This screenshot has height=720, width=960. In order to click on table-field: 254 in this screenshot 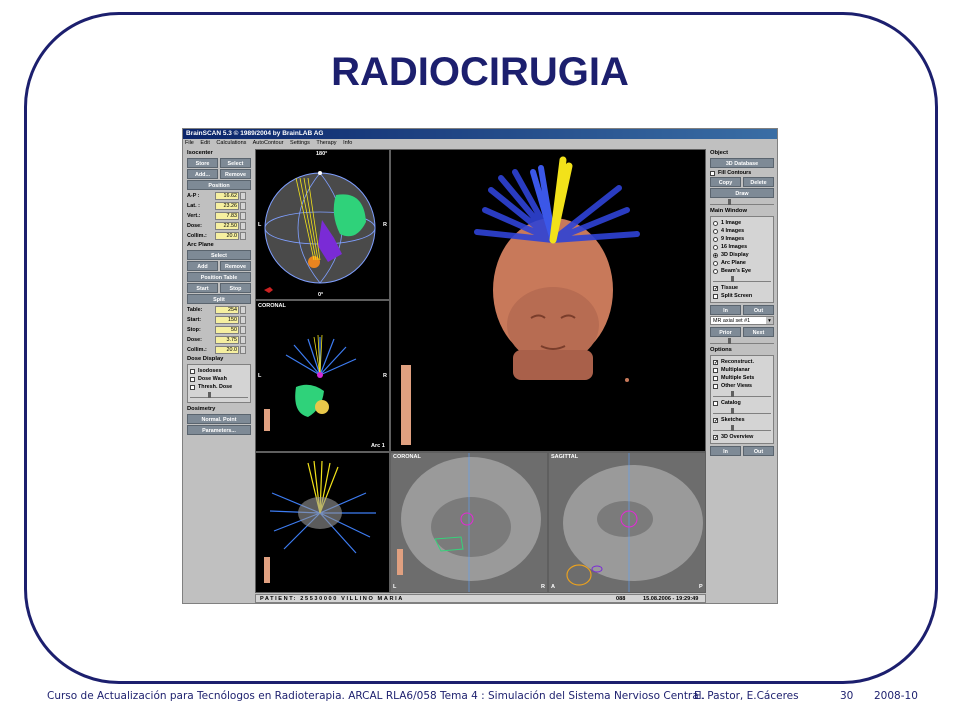, I will do `click(227, 309)`.